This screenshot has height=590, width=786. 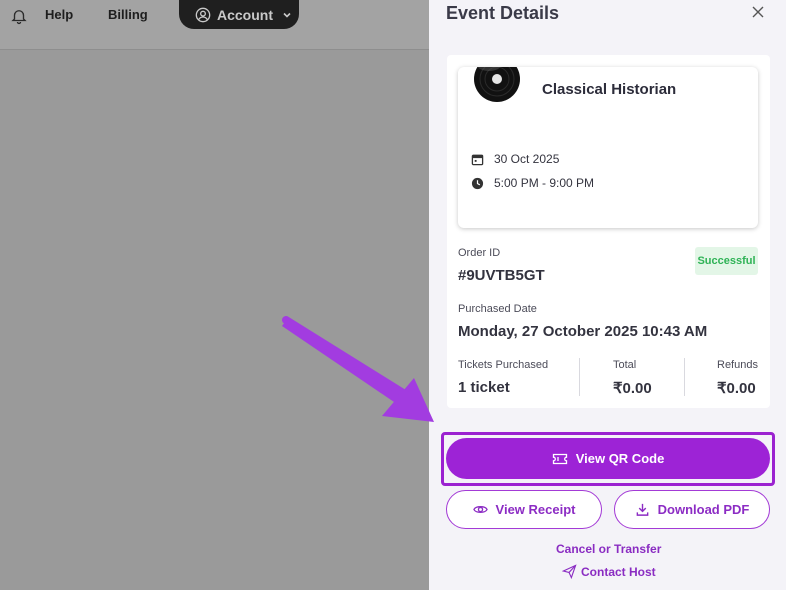 I want to click on purchased-date-value: Monday, 27 October 2025 10:43 AM, so click(x=583, y=331).